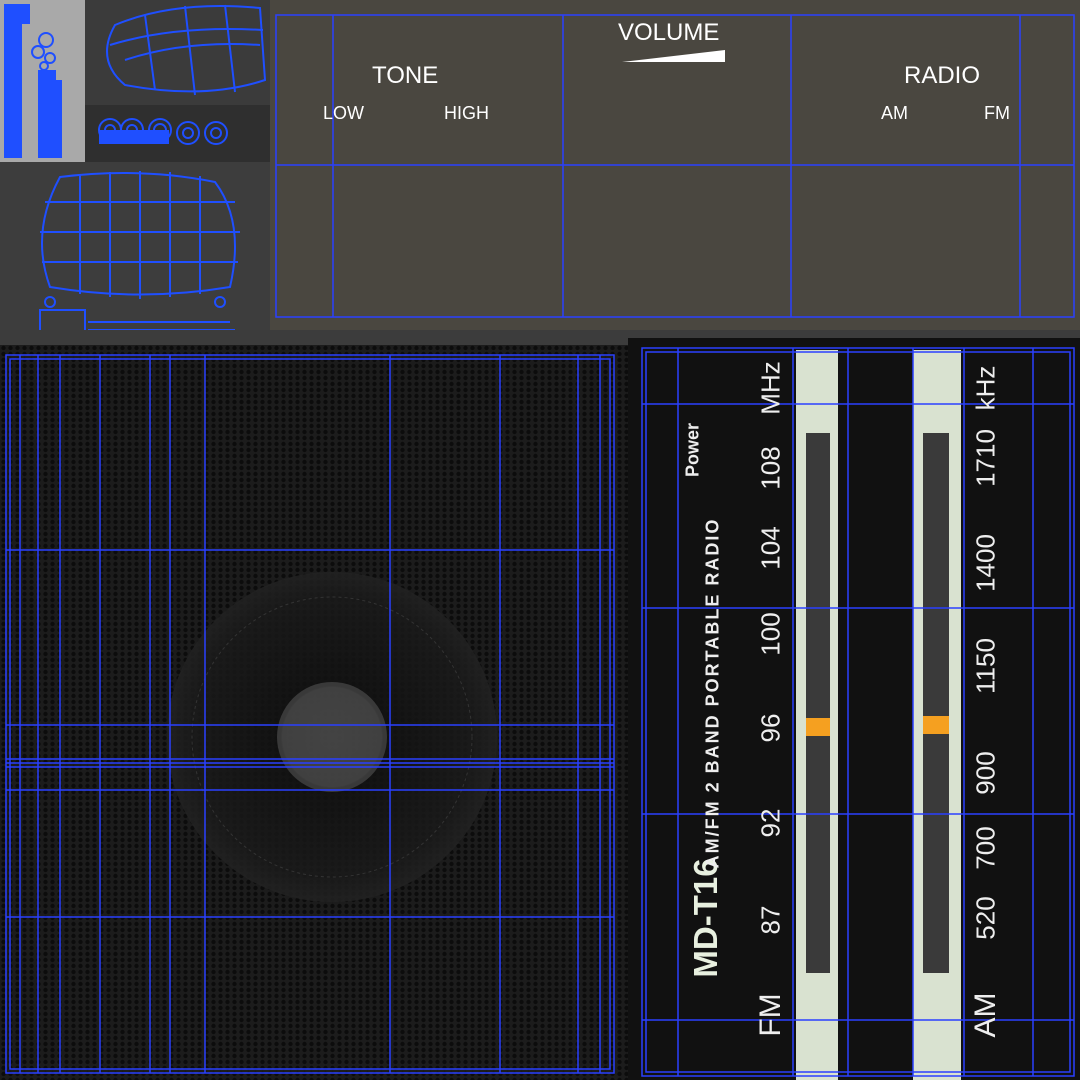 The height and width of the screenshot is (1080, 1080). Describe the element at coordinates (186, 50) in the screenshot. I see `radio-wireframe-icon` at that location.